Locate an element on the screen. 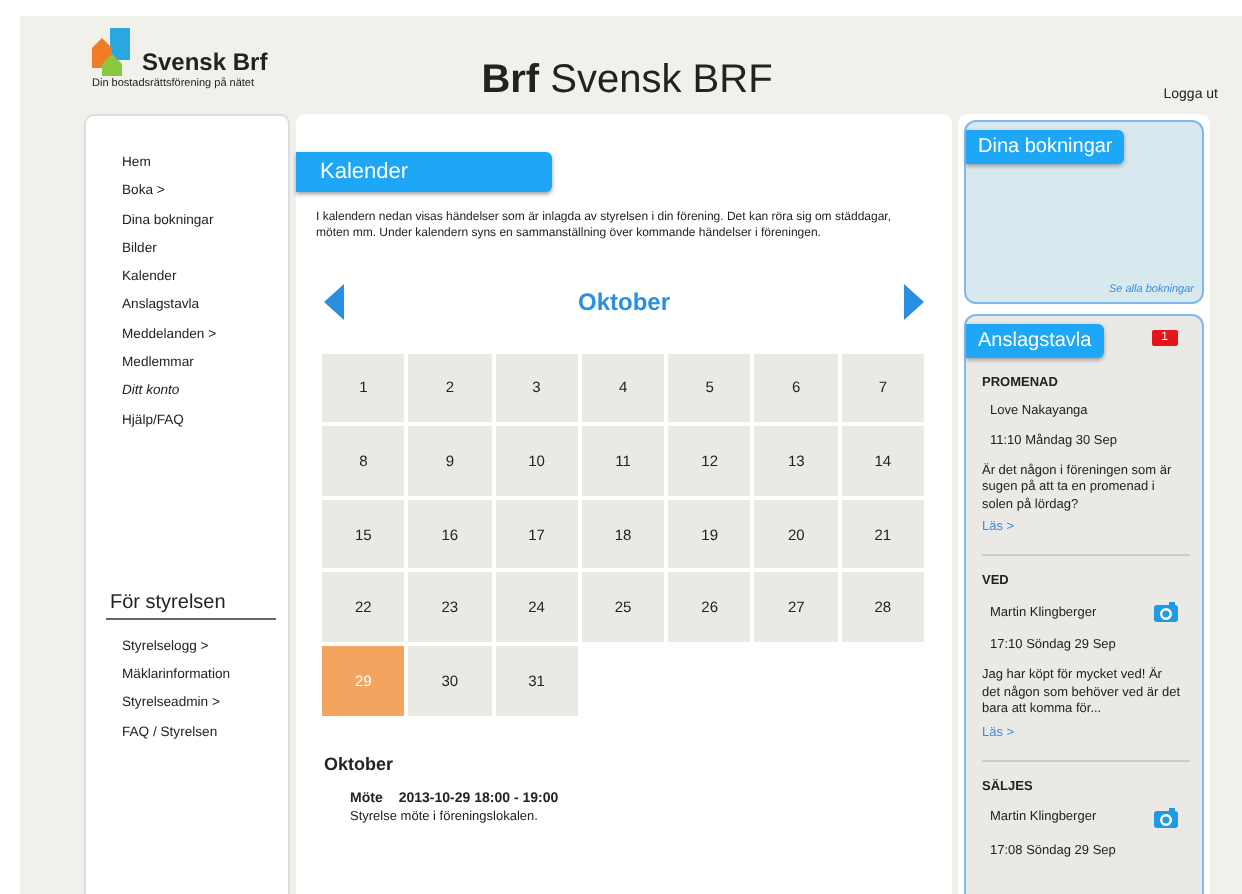 This screenshot has height=894, width=1242. next-arrow-icon is located at coordinates (913, 301).